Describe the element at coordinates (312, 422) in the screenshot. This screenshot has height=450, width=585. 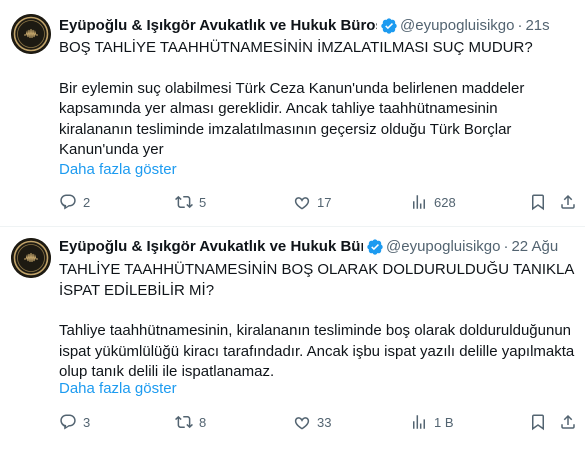
I see `like-button: 33` at that location.